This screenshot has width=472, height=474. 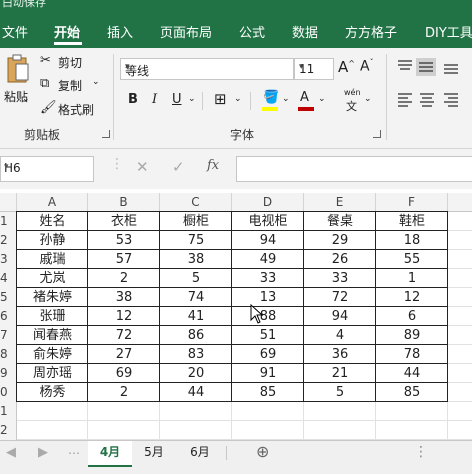 I want to click on row-header: 5, so click(x=8, y=298).